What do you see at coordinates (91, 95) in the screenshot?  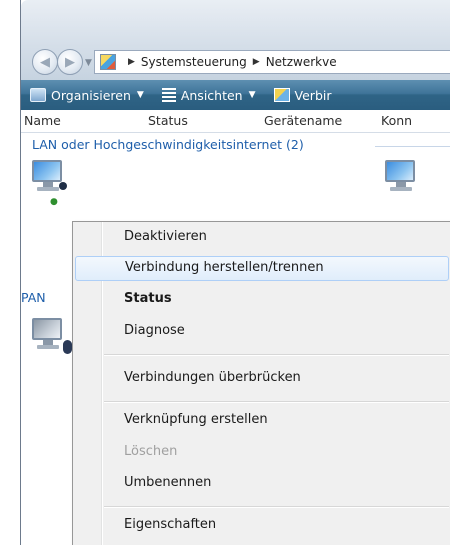 I see `organize-label: Organisieren` at bounding box center [91, 95].